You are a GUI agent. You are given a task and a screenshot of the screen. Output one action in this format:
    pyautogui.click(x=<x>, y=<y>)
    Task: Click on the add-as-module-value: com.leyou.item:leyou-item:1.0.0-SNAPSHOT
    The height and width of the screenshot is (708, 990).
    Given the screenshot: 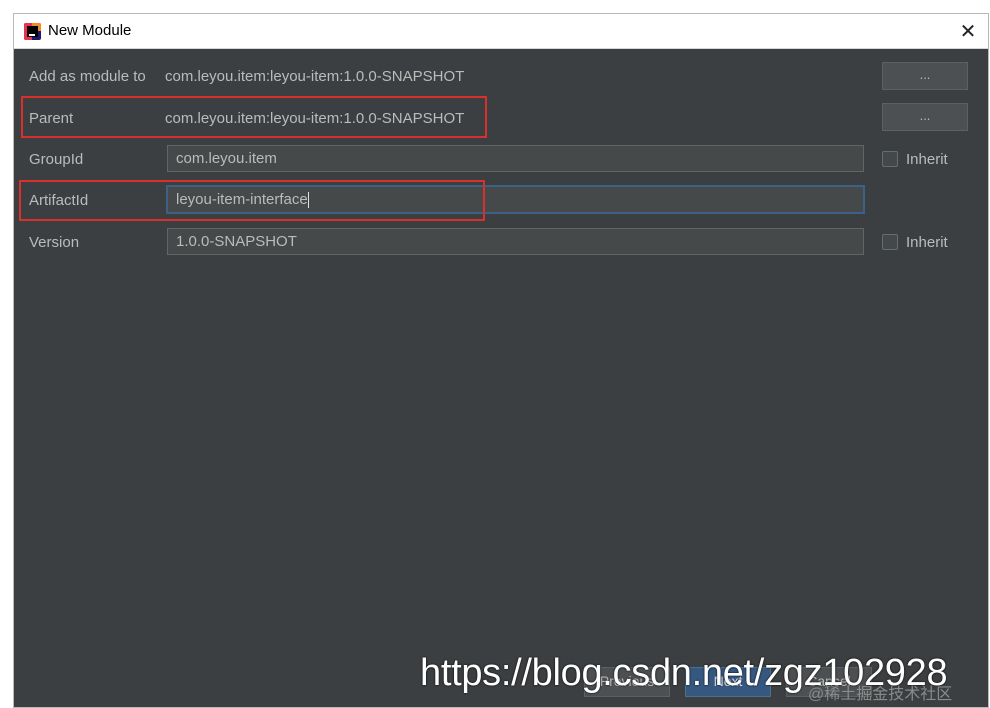 What is the action you would take?
    pyautogui.click(x=315, y=76)
    